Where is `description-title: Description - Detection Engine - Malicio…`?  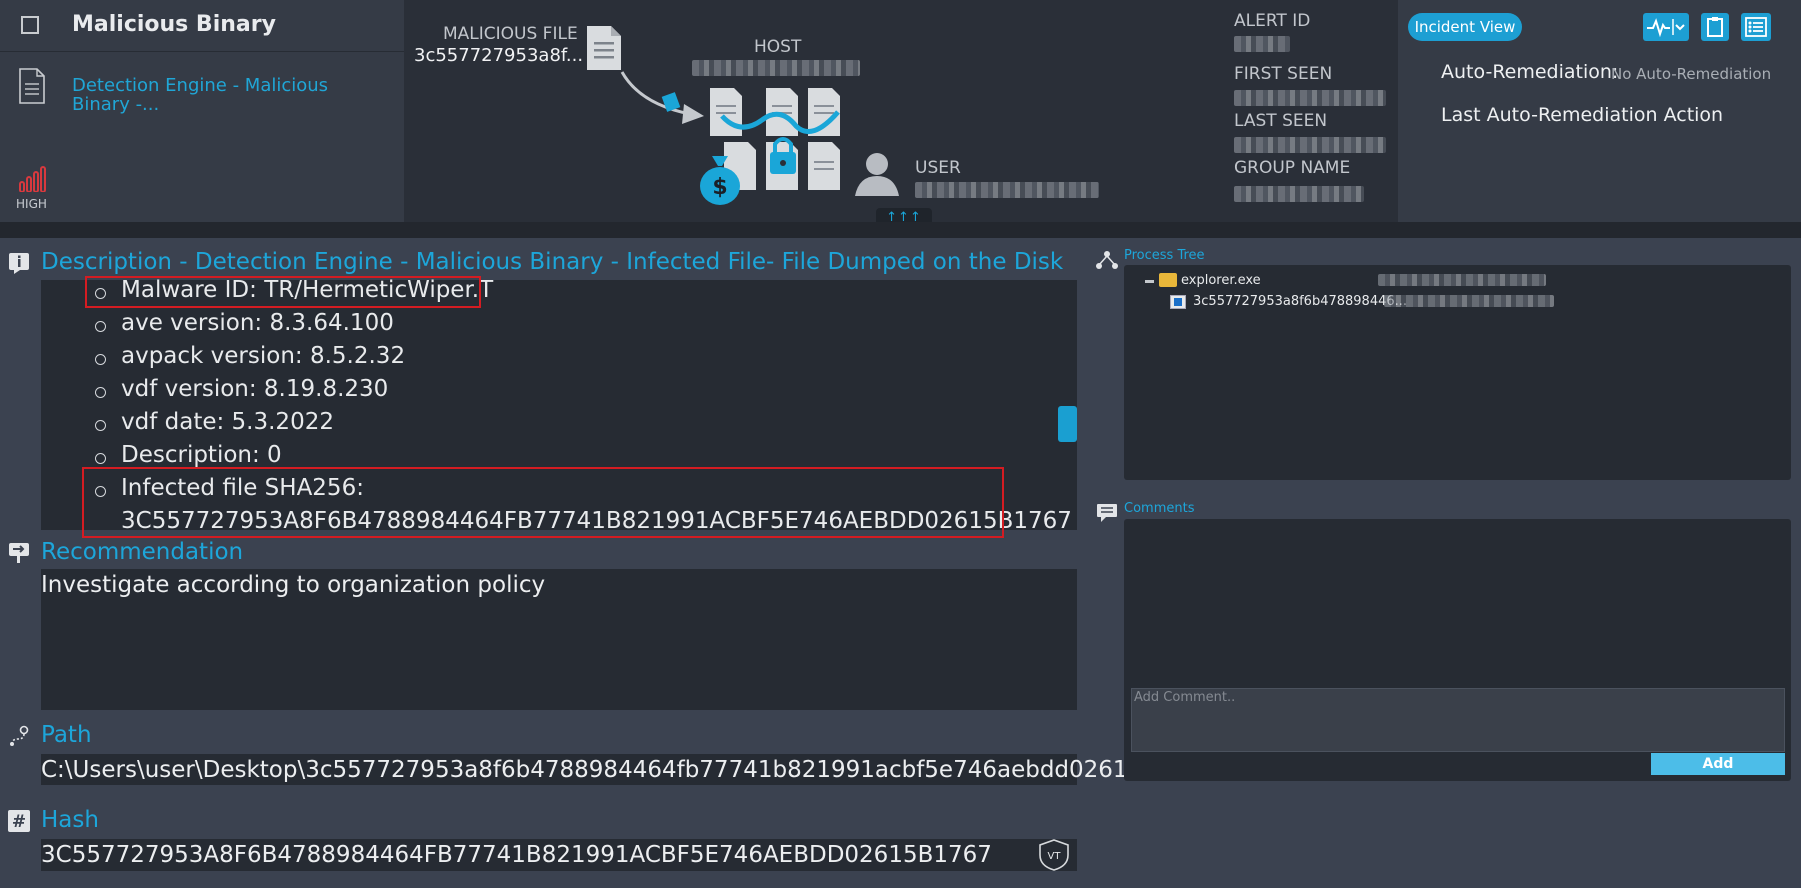 description-title: Description - Detection Engine - Malicio… is located at coordinates (552, 262).